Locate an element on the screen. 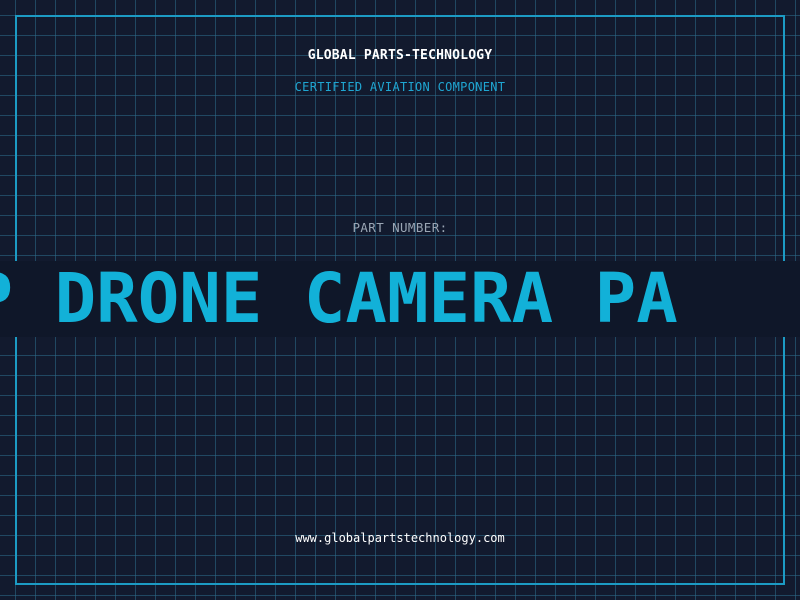 The width and height of the screenshot is (800, 600). website-url: www.globalpartstechnology.com is located at coordinates (400, 538).